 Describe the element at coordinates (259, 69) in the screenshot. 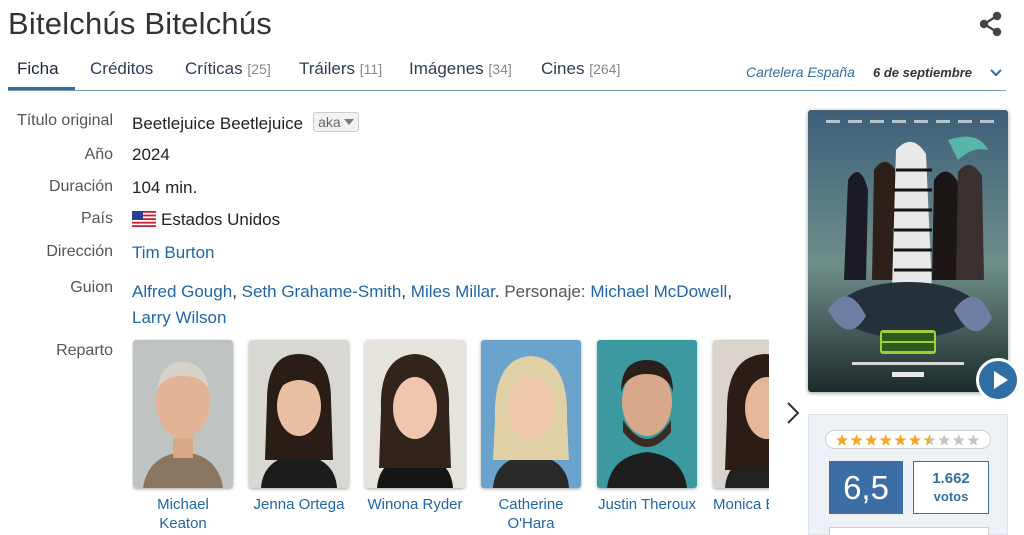

I see `tab-count: [25]` at that location.